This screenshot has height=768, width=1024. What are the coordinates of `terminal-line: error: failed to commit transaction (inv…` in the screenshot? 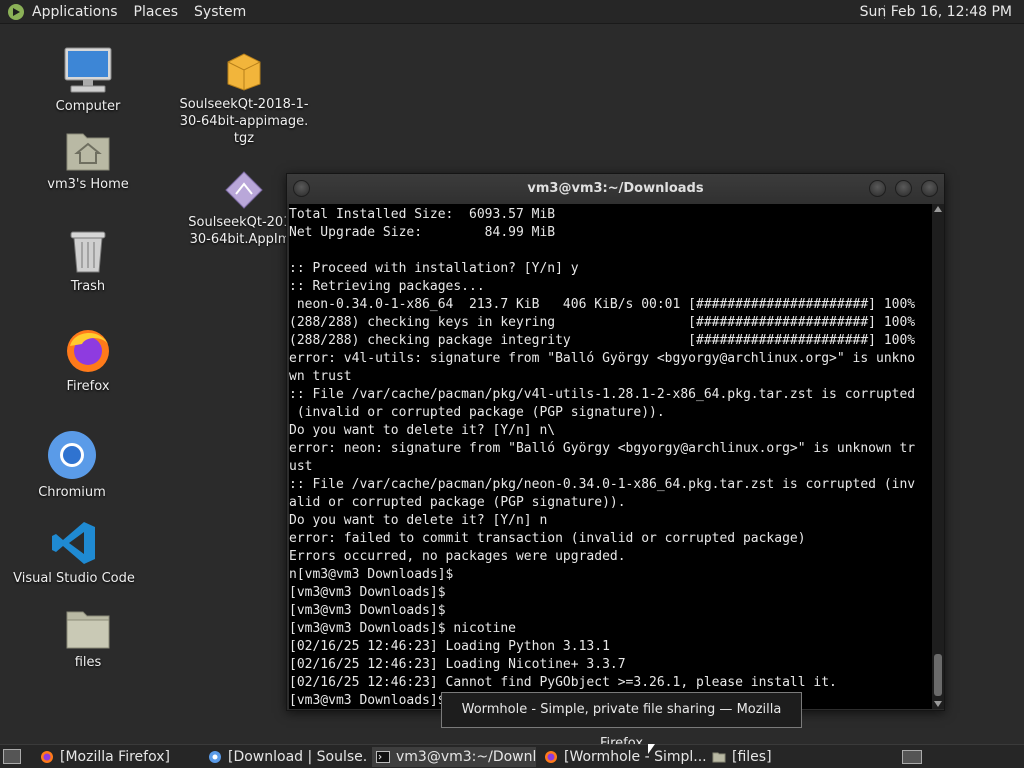 It's located at (547, 538).